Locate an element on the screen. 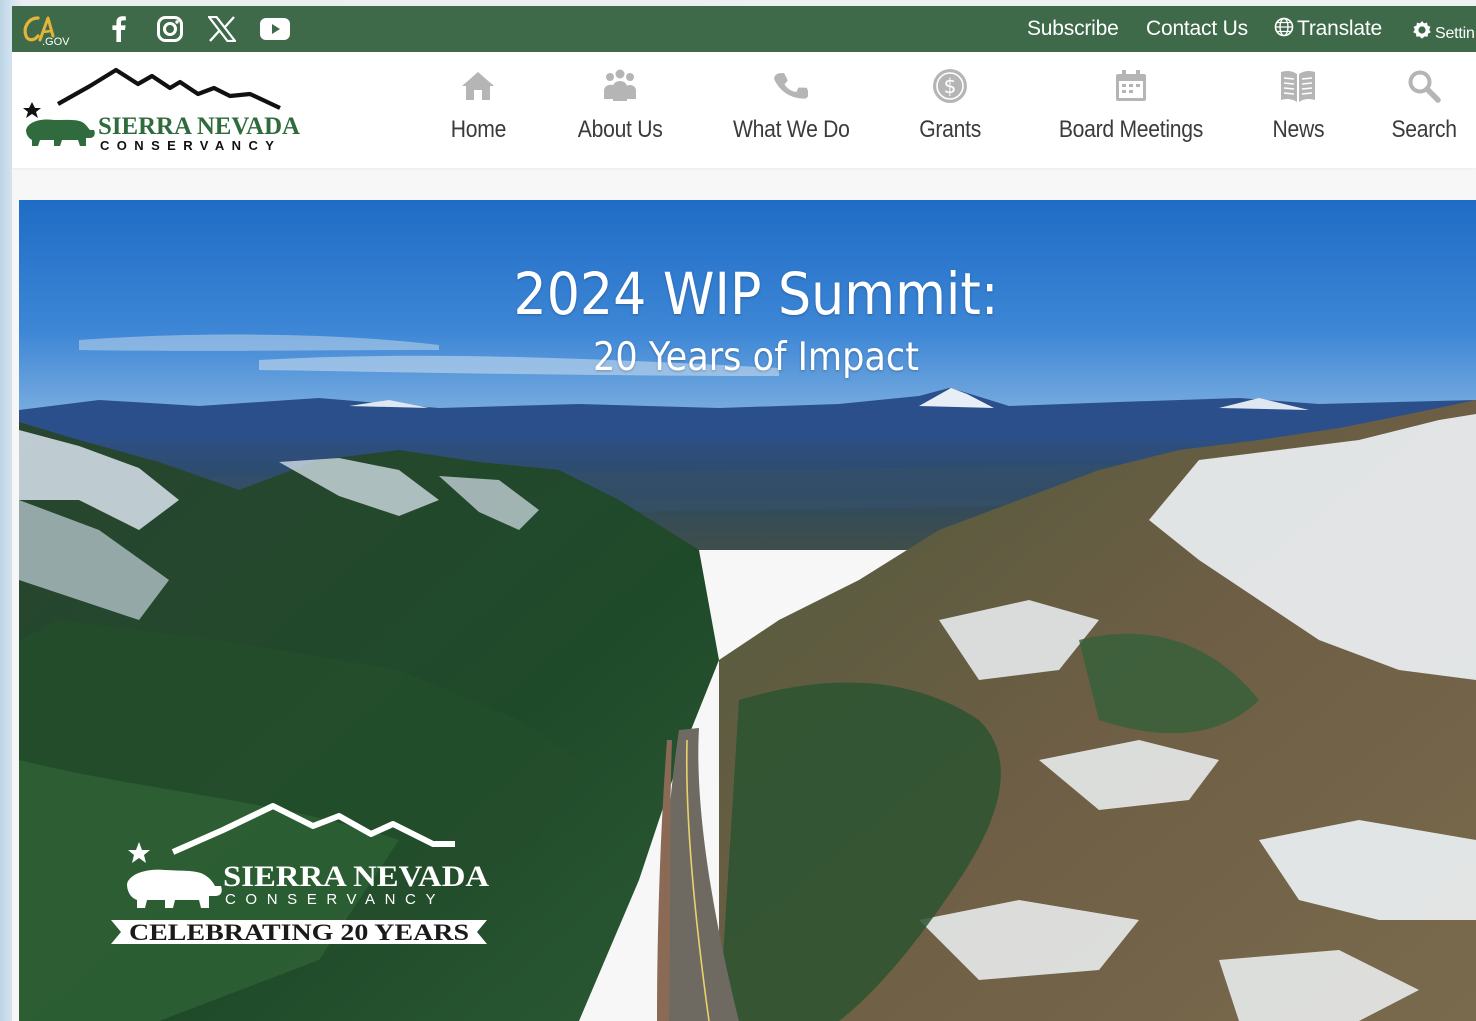 This screenshot has width=1476, height=1021. hero-subtitle: 20 Years of Impact is located at coordinates (756, 357).